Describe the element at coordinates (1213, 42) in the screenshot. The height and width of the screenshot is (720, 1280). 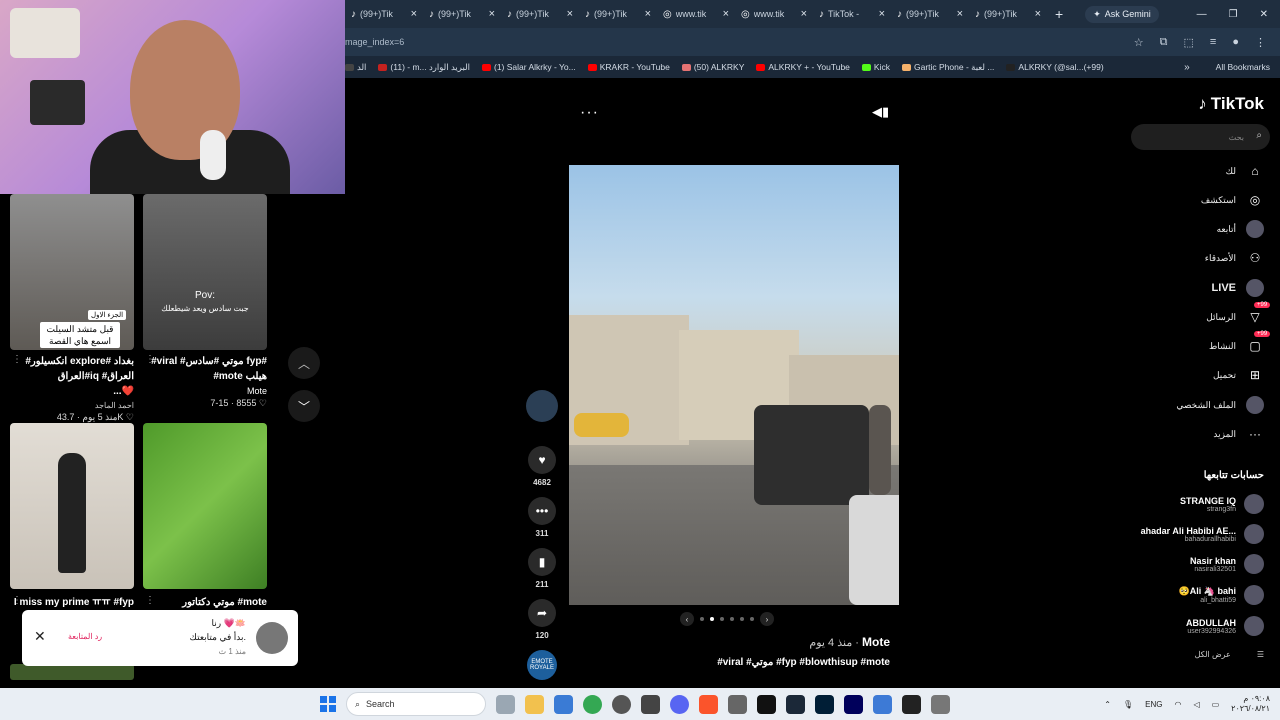
I see `media-icon: ≡` at that location.